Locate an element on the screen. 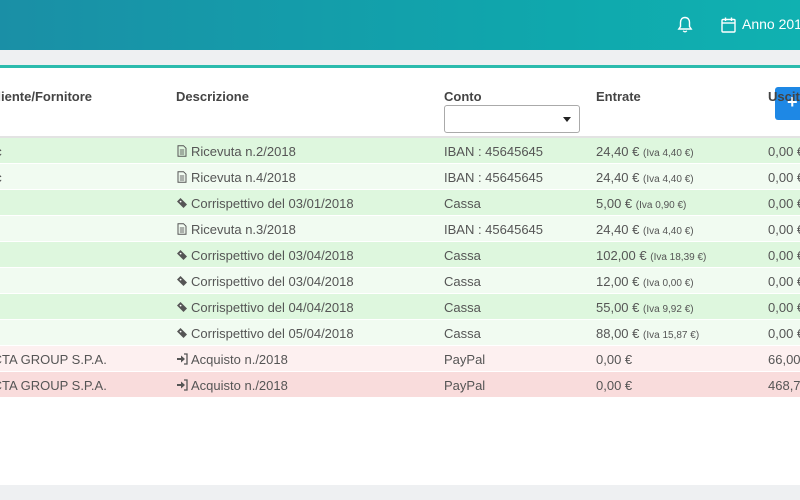 This screenshot has height=500, width=800. bell-icon is located at coordinates (685, 25).